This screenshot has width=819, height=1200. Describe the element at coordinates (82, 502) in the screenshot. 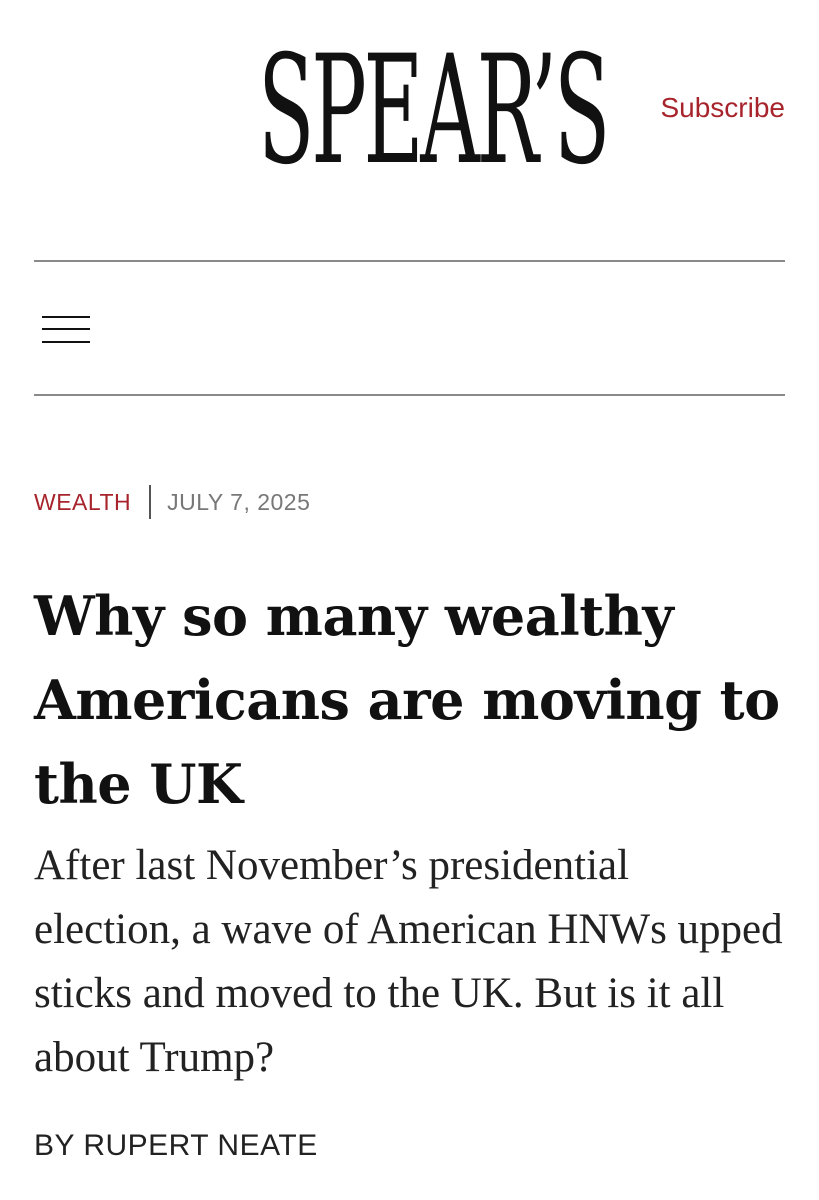

I see `category-link: WEALTH` at that location.